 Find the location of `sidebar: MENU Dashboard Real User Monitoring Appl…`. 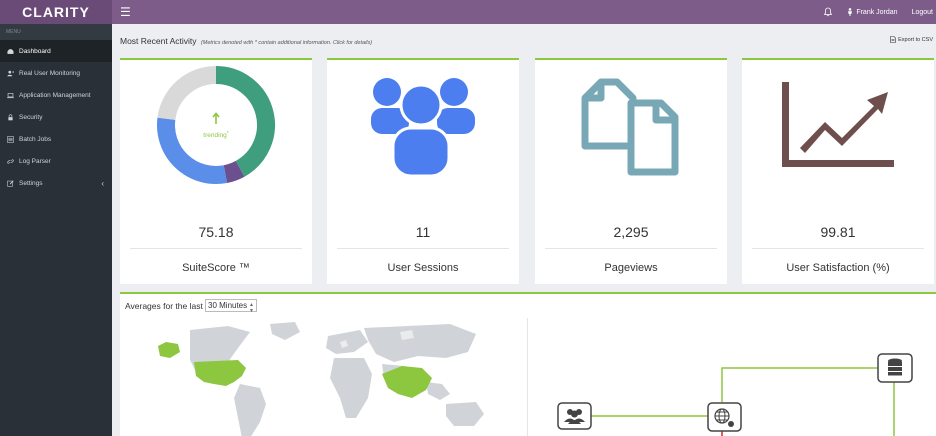

sidebar: MENU Dashboard Real User Monitoring Appl… is located at coordinates (56, 230).